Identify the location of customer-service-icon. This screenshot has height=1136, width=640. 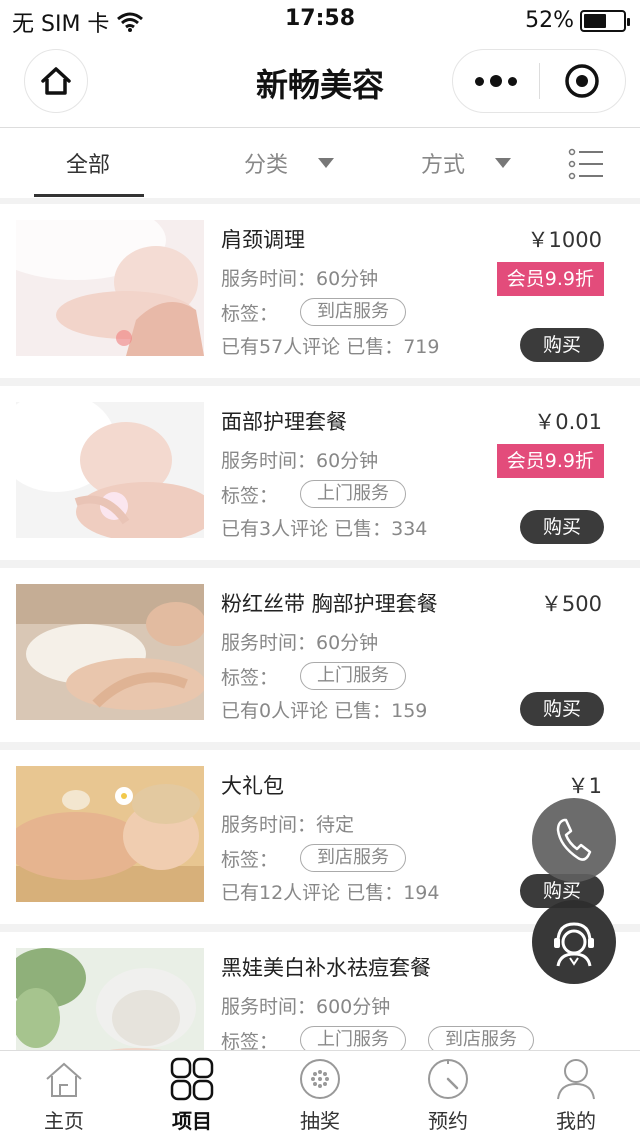
(574, 944).